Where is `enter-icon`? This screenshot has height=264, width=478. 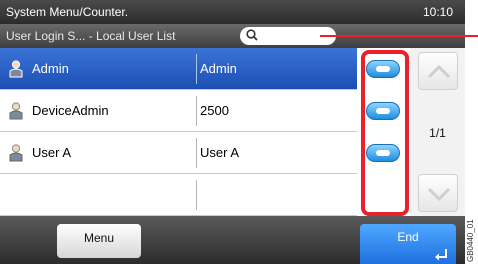 enter-icon is located at coordinates (441, 255).